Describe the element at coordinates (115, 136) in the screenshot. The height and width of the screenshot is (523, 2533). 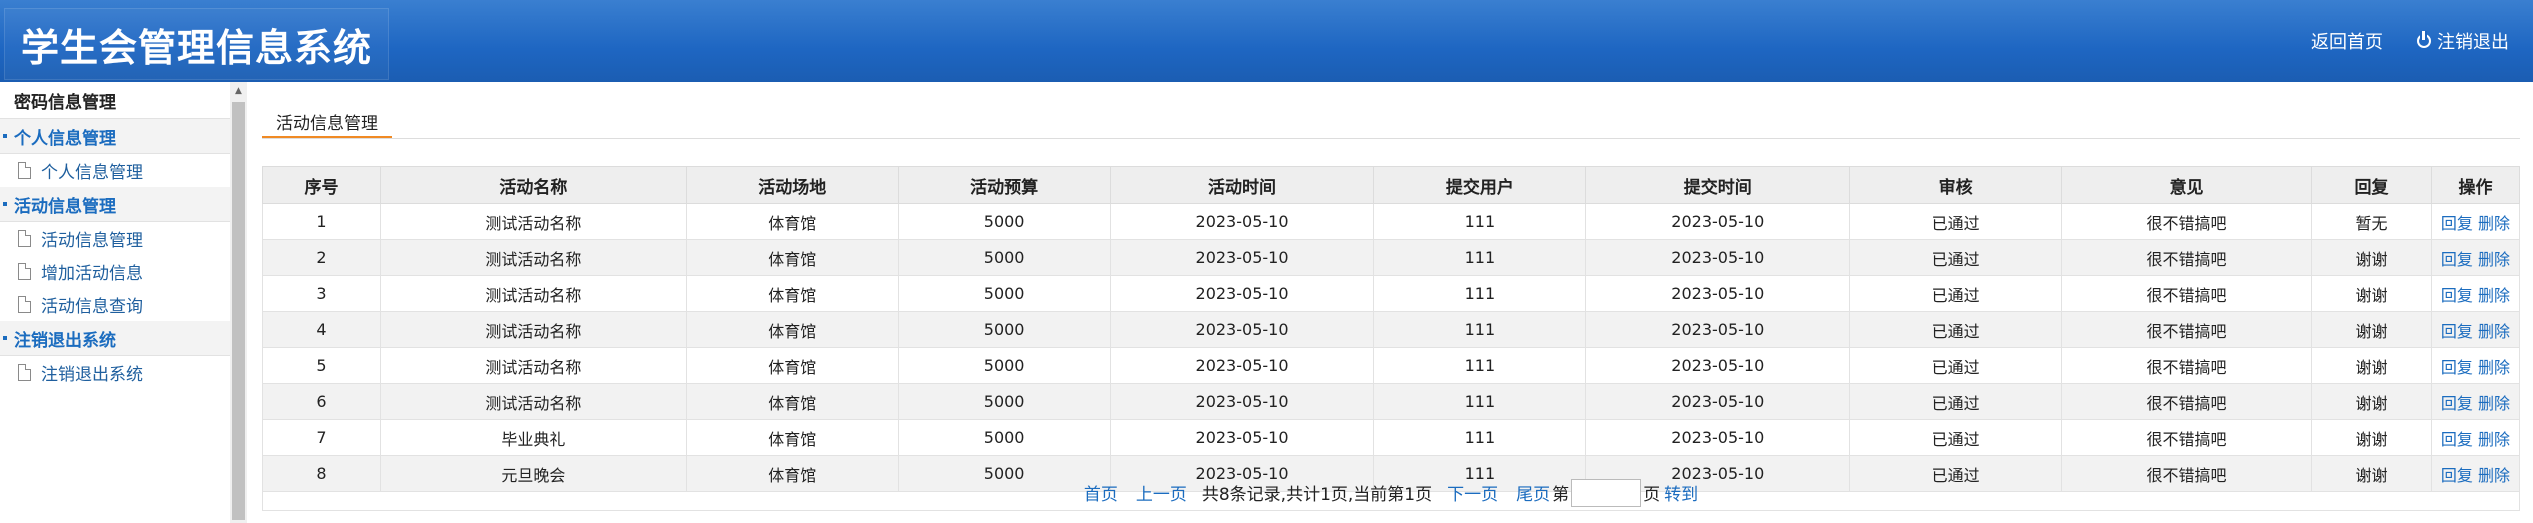
I see `sidebar-group-personal: 个人信息管理` at that location.